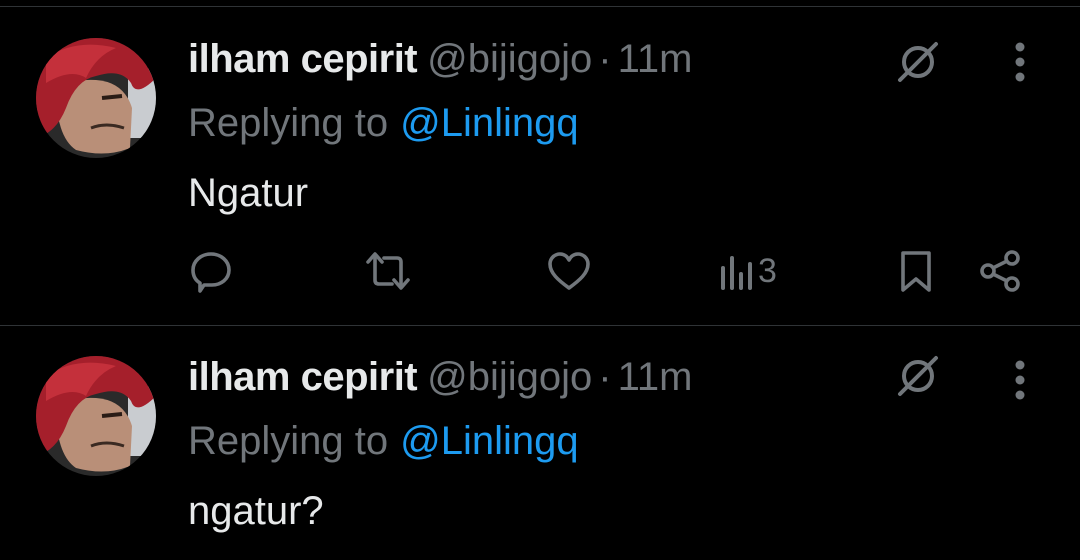 Image resolution: width=1080 pixels, height=560 pixels. Describe the element at coordinates (256, 511) in the screenshot. I see `tweet-text: ngatur?` at that location.